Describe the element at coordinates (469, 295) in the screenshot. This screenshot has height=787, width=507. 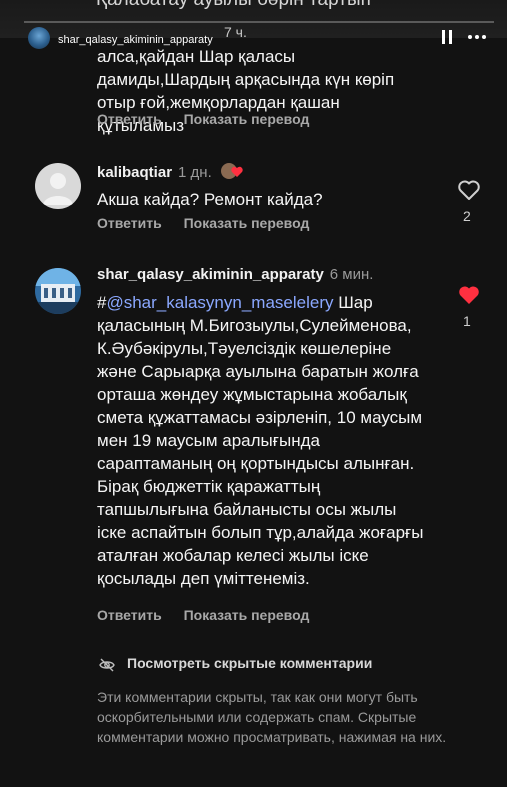
I see `heart-filled-icon` at that location.